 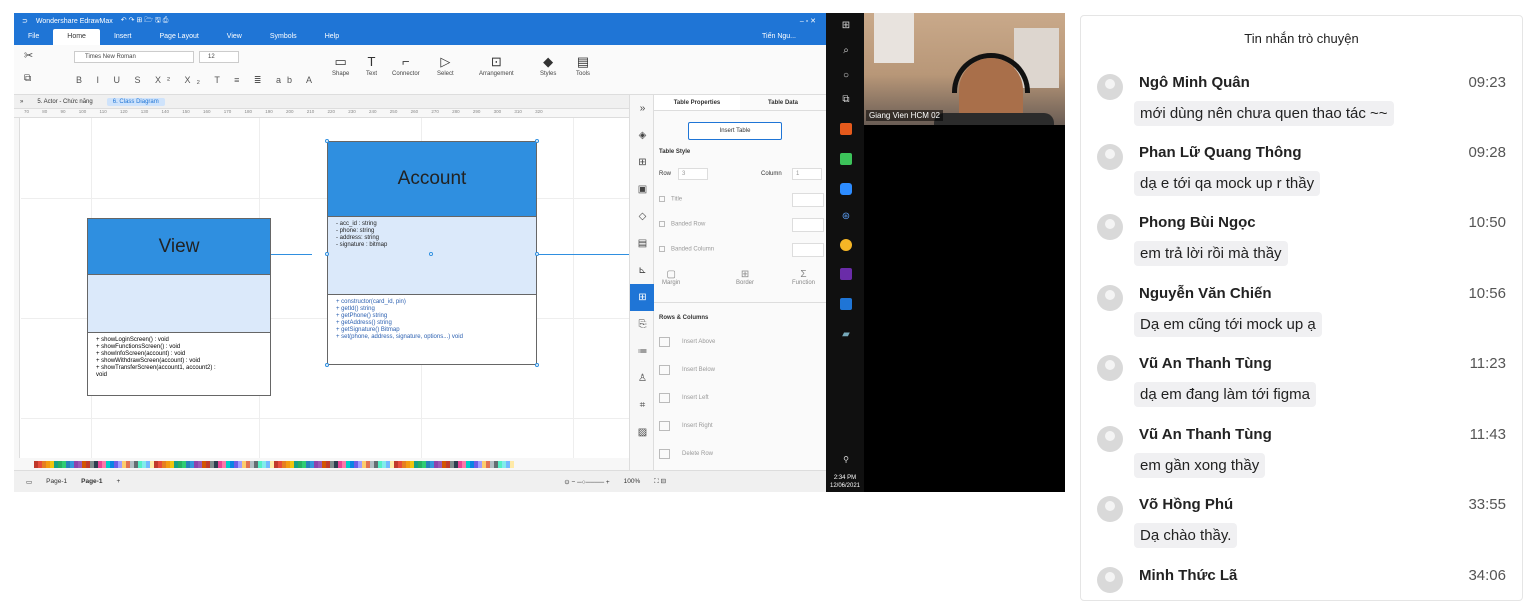 What do you see at coordinates (846, 245) in the screenshot?
I see `chrome-icon` at bounding box center [846, 245].